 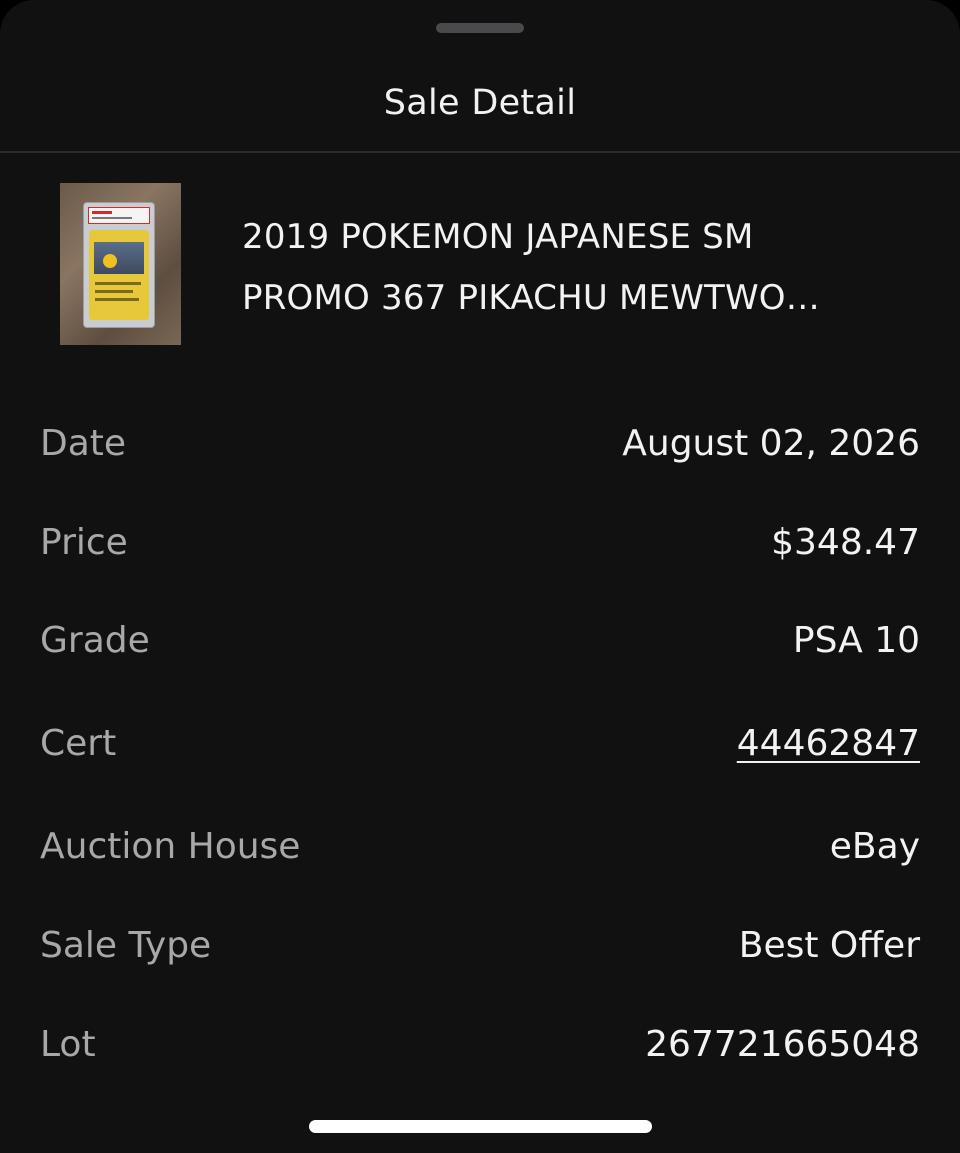 I want to click on card-thumbnail, so click(x=120, y=264).